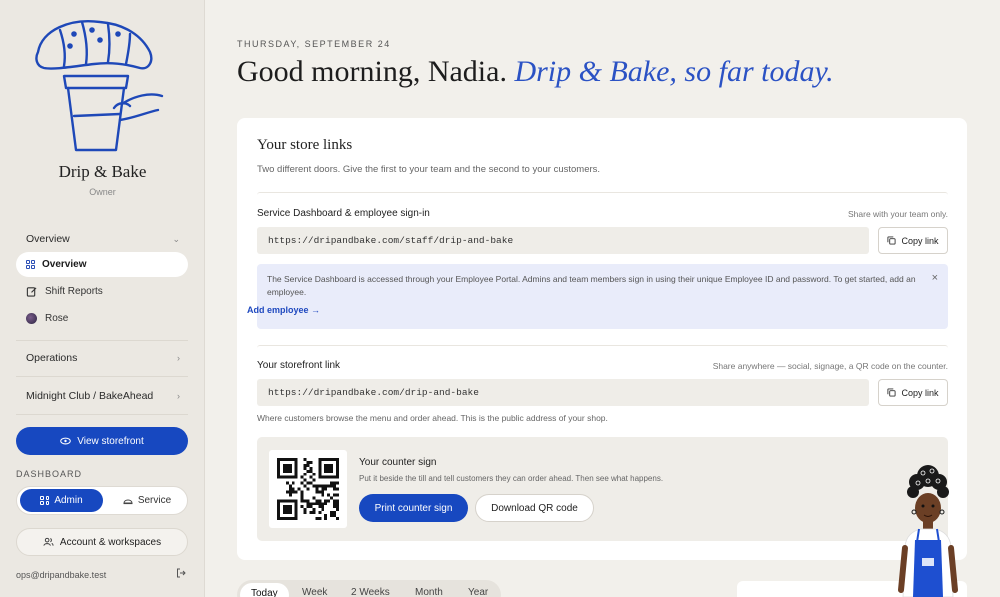  I want to click on copy-storefront-link-button: Copy link, so click(913, 392).